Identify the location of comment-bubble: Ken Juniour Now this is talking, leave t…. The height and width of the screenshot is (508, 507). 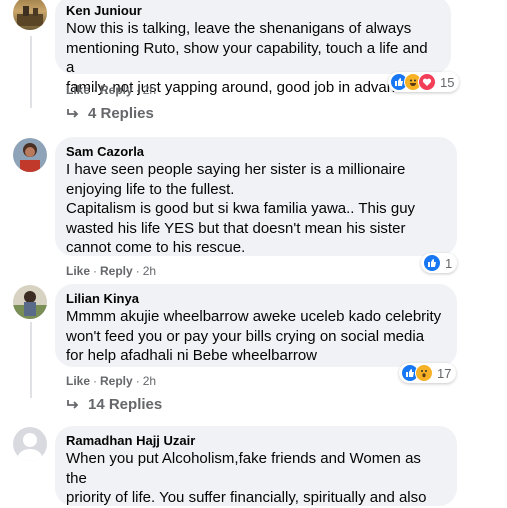
(253, 48).